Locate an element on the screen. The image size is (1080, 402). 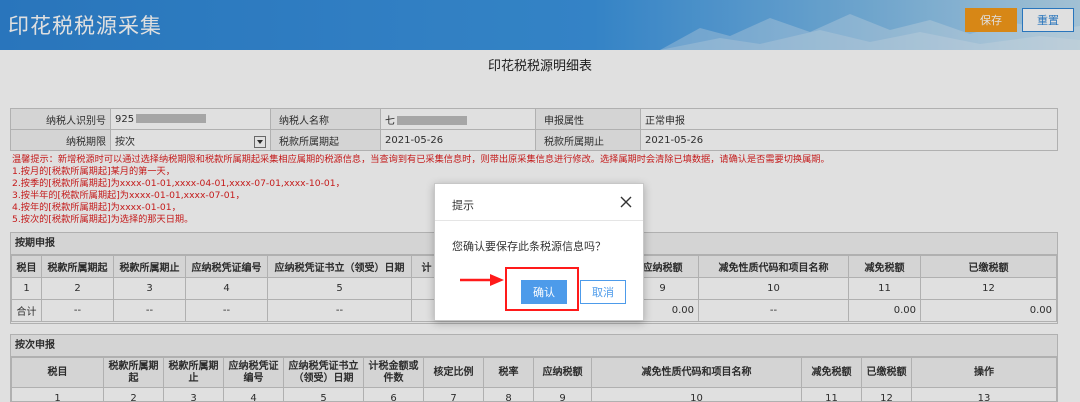
close-icon is located at coordinates (626, 202).